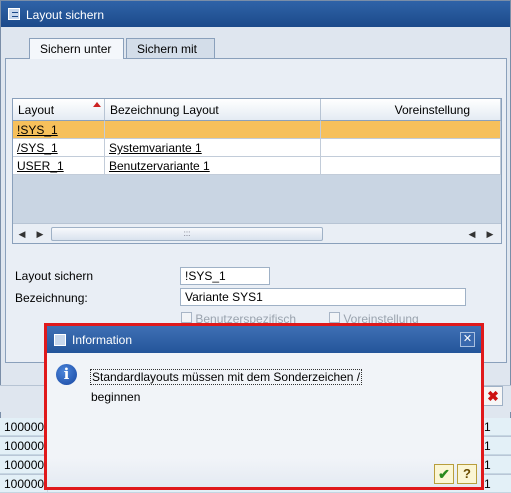 Image resolution: width=511 pixels, height=493 pixels. I want to click on help-button: ?, so click(467, 474).